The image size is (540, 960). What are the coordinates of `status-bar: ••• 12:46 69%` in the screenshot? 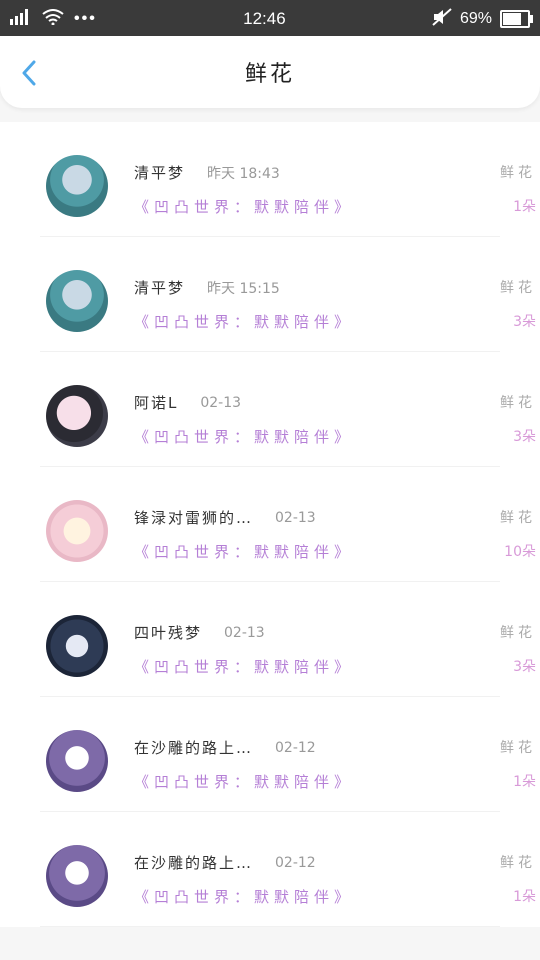 It's located at (270, 19).